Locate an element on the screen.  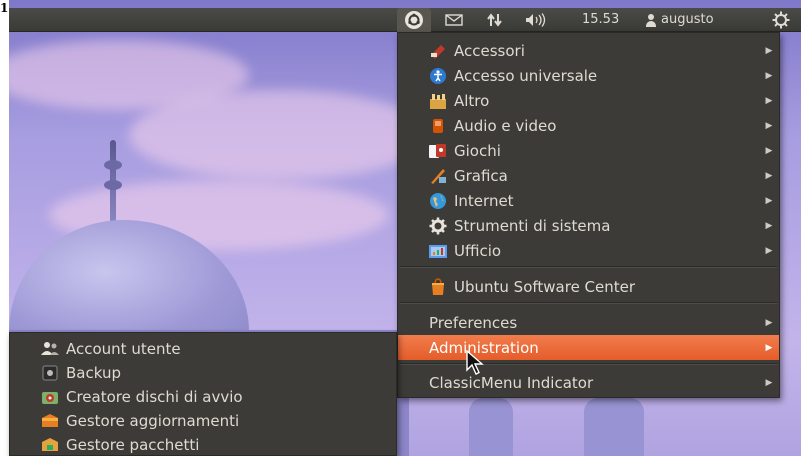
menu-item-label: Accesso universale is located at coordinates (526, 75).